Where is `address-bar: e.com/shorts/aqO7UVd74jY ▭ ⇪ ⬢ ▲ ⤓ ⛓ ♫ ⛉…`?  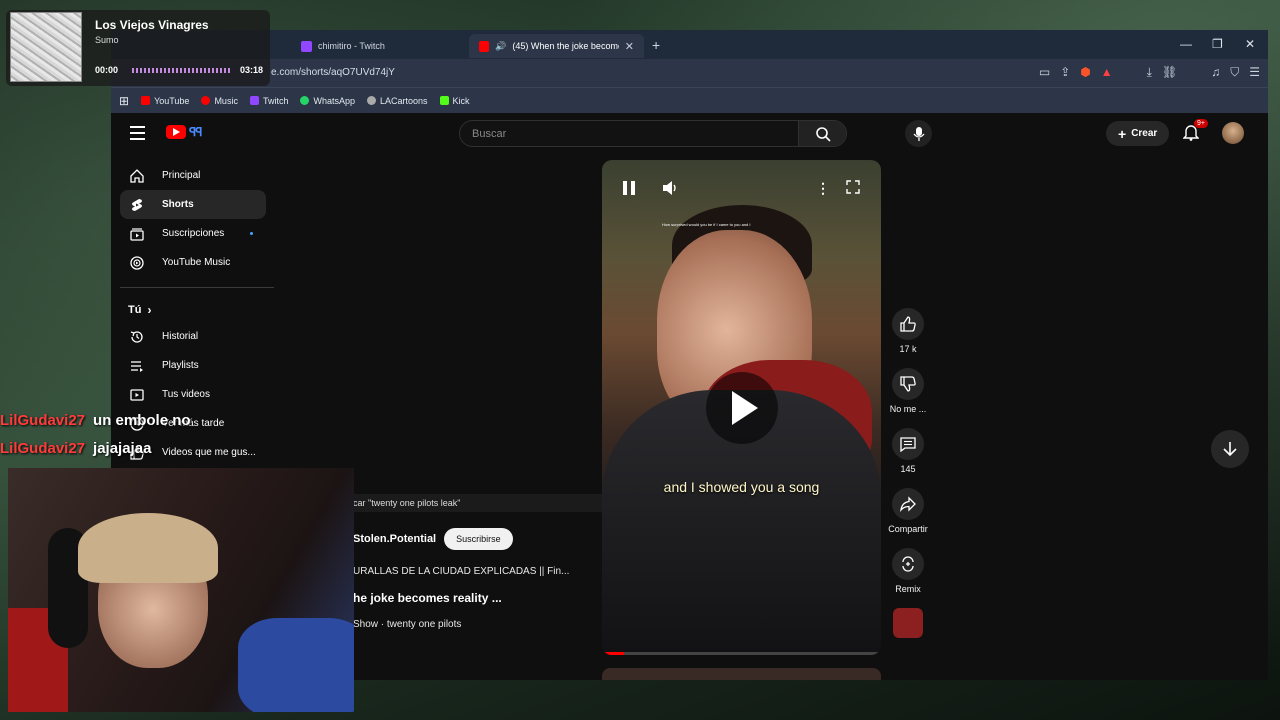 address-bar: e.com/shorts/aqO7UVd74jY ▭ ⇪ ⬢ ▲ ⤓ ⛓ ♫ ⛉… is located at coordinates (689, 73).